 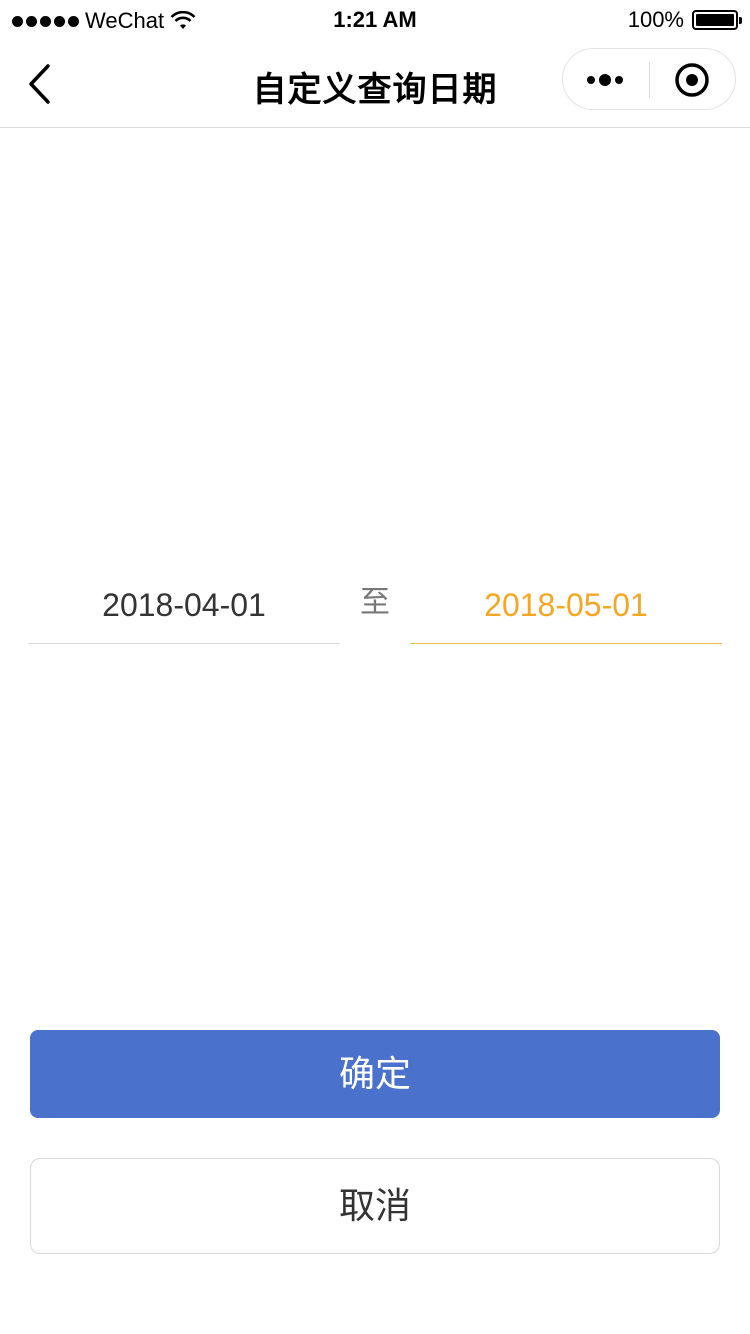 I want to click on status-bar: WeChat 1:21 AM 100%, so click(x=375, y=20).